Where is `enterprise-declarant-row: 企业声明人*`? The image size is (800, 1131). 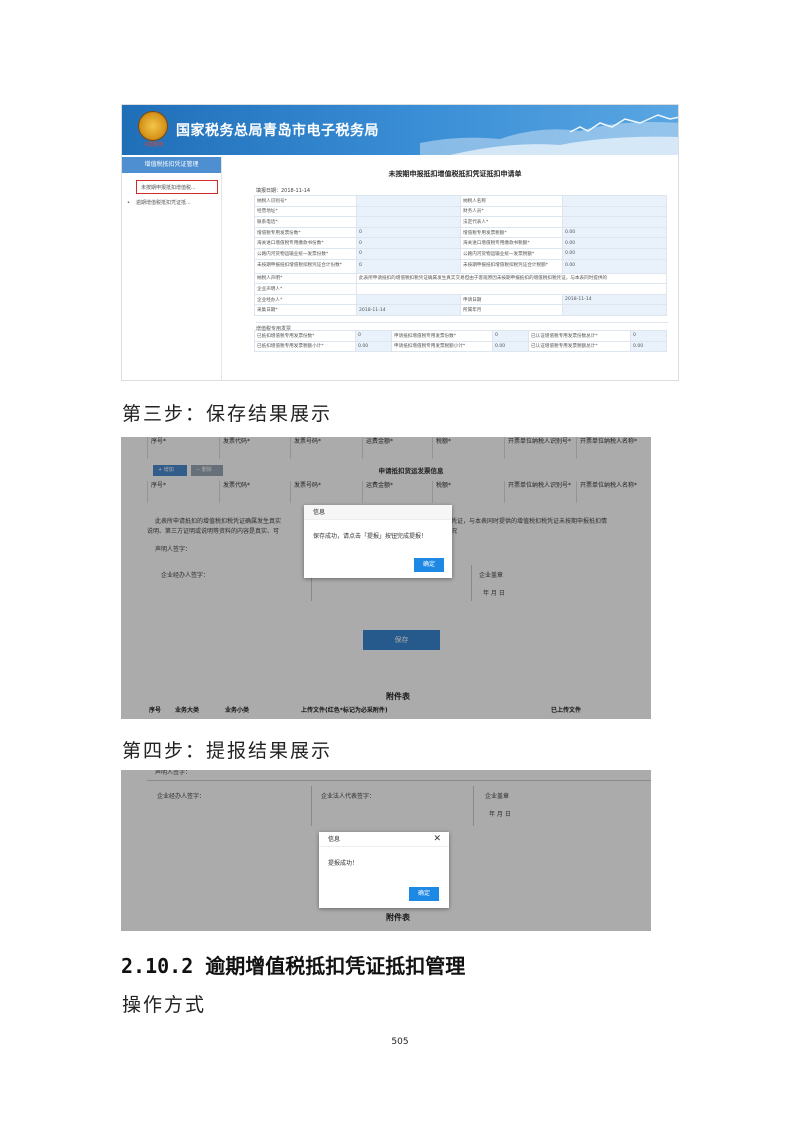 enterprise-declarant-row: 企业声明人* is located at coordinates (460, 289).